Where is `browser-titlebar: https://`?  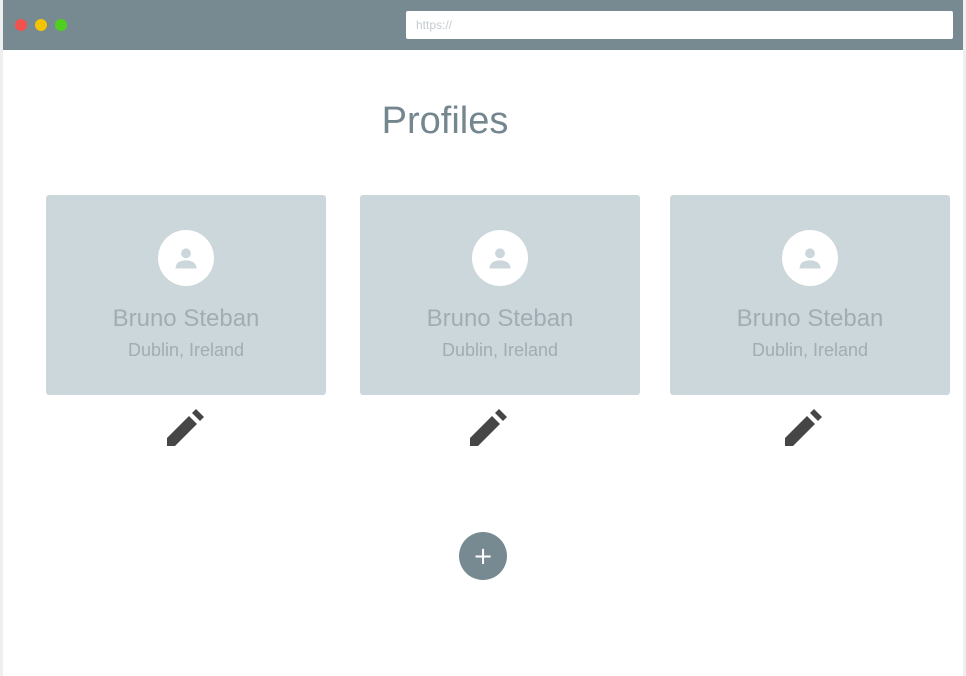 browser-titlebar: https:// is located at coordinates (483, 25).